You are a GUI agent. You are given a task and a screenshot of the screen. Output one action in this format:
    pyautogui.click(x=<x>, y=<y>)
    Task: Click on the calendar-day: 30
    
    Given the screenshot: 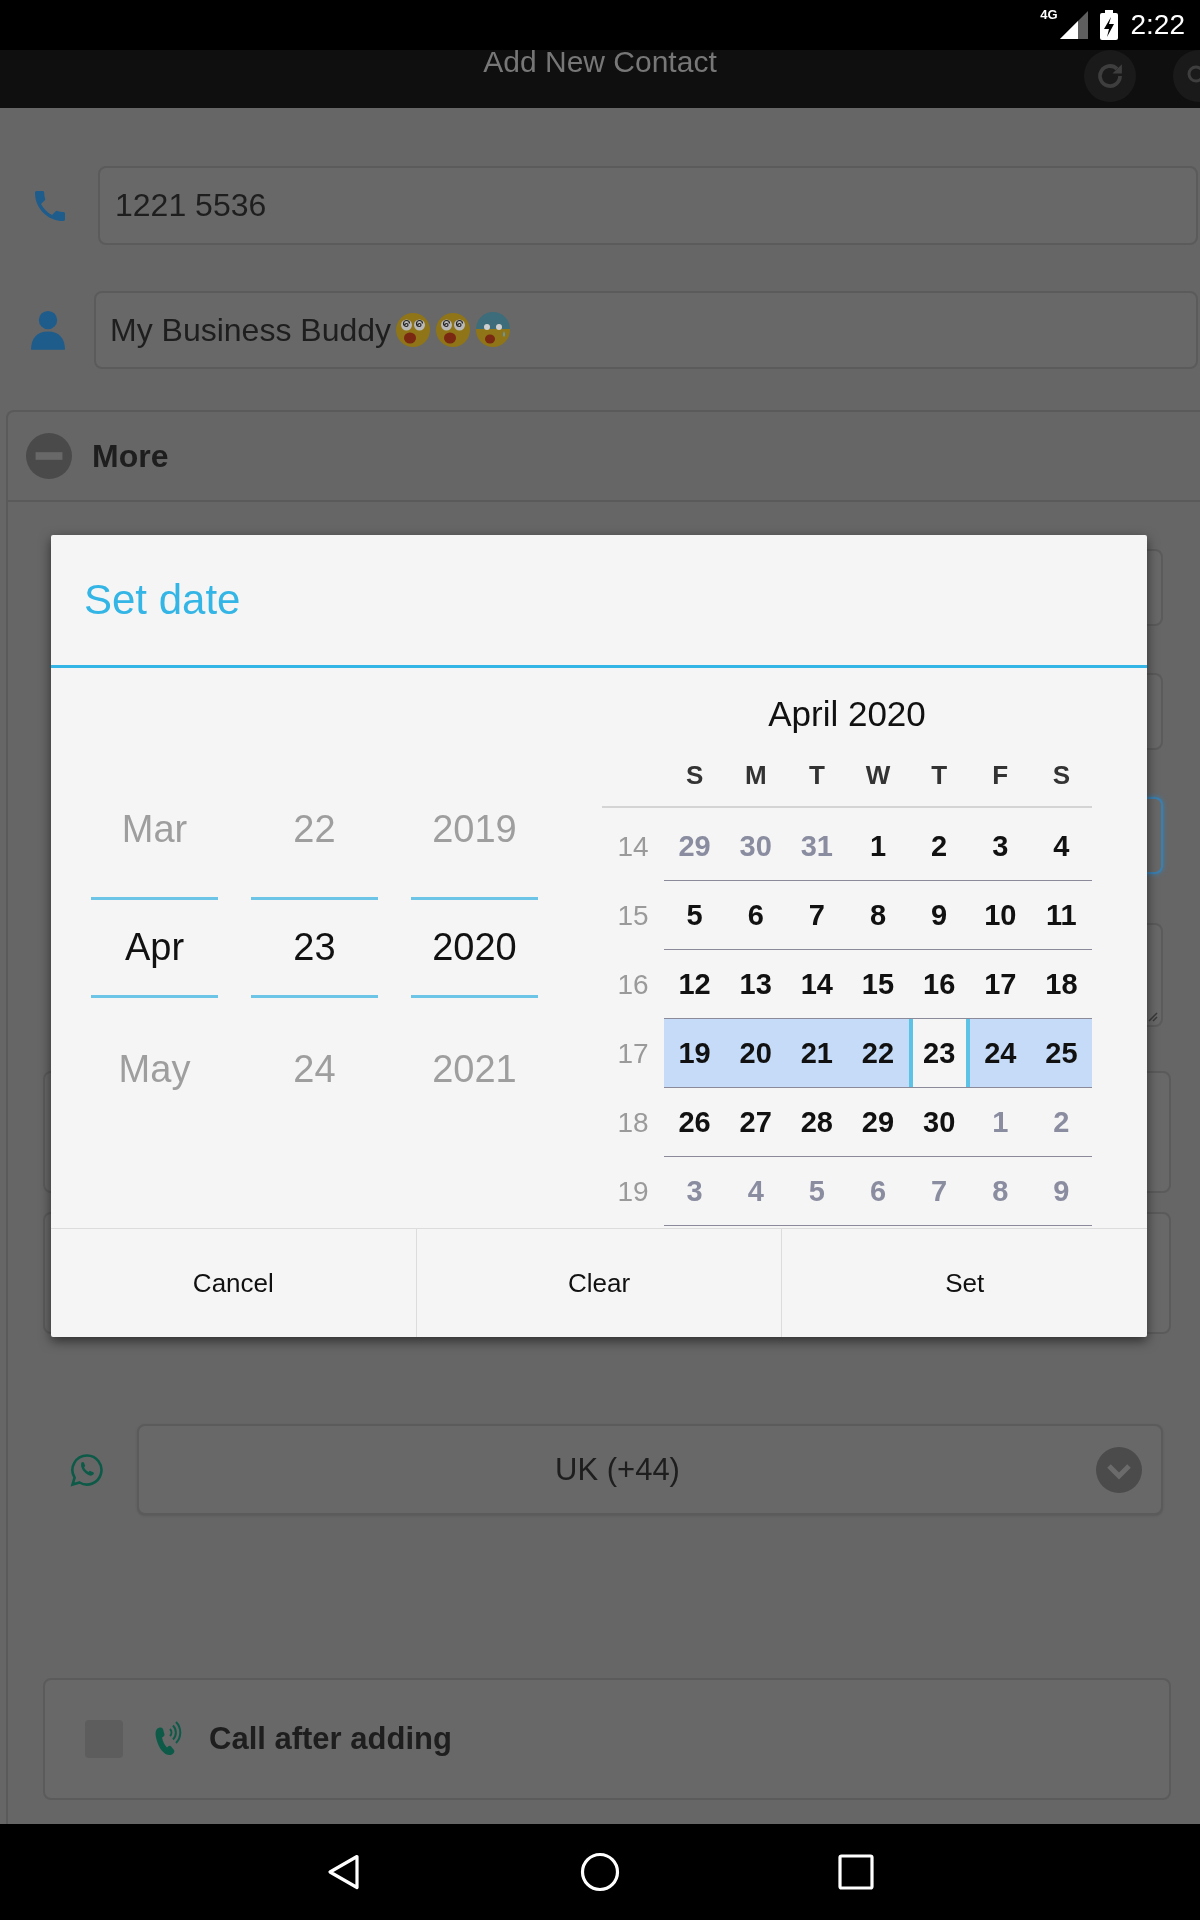 What is the action you would take?
    pyautogui.click(x=939, y=1122)
    